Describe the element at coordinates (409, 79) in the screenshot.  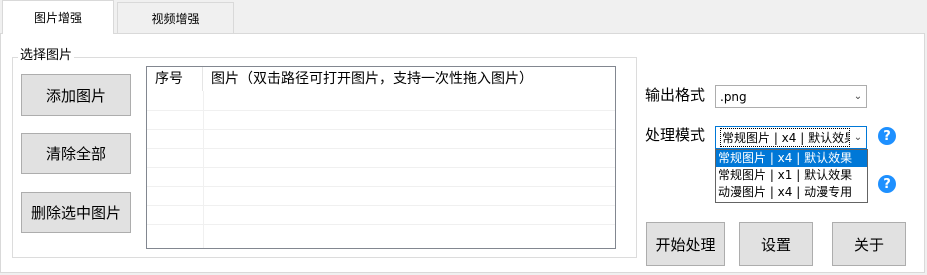
I see `column-header-image: 图片（双击路径可打开图片，支持一次性拖入图片）` at that location.